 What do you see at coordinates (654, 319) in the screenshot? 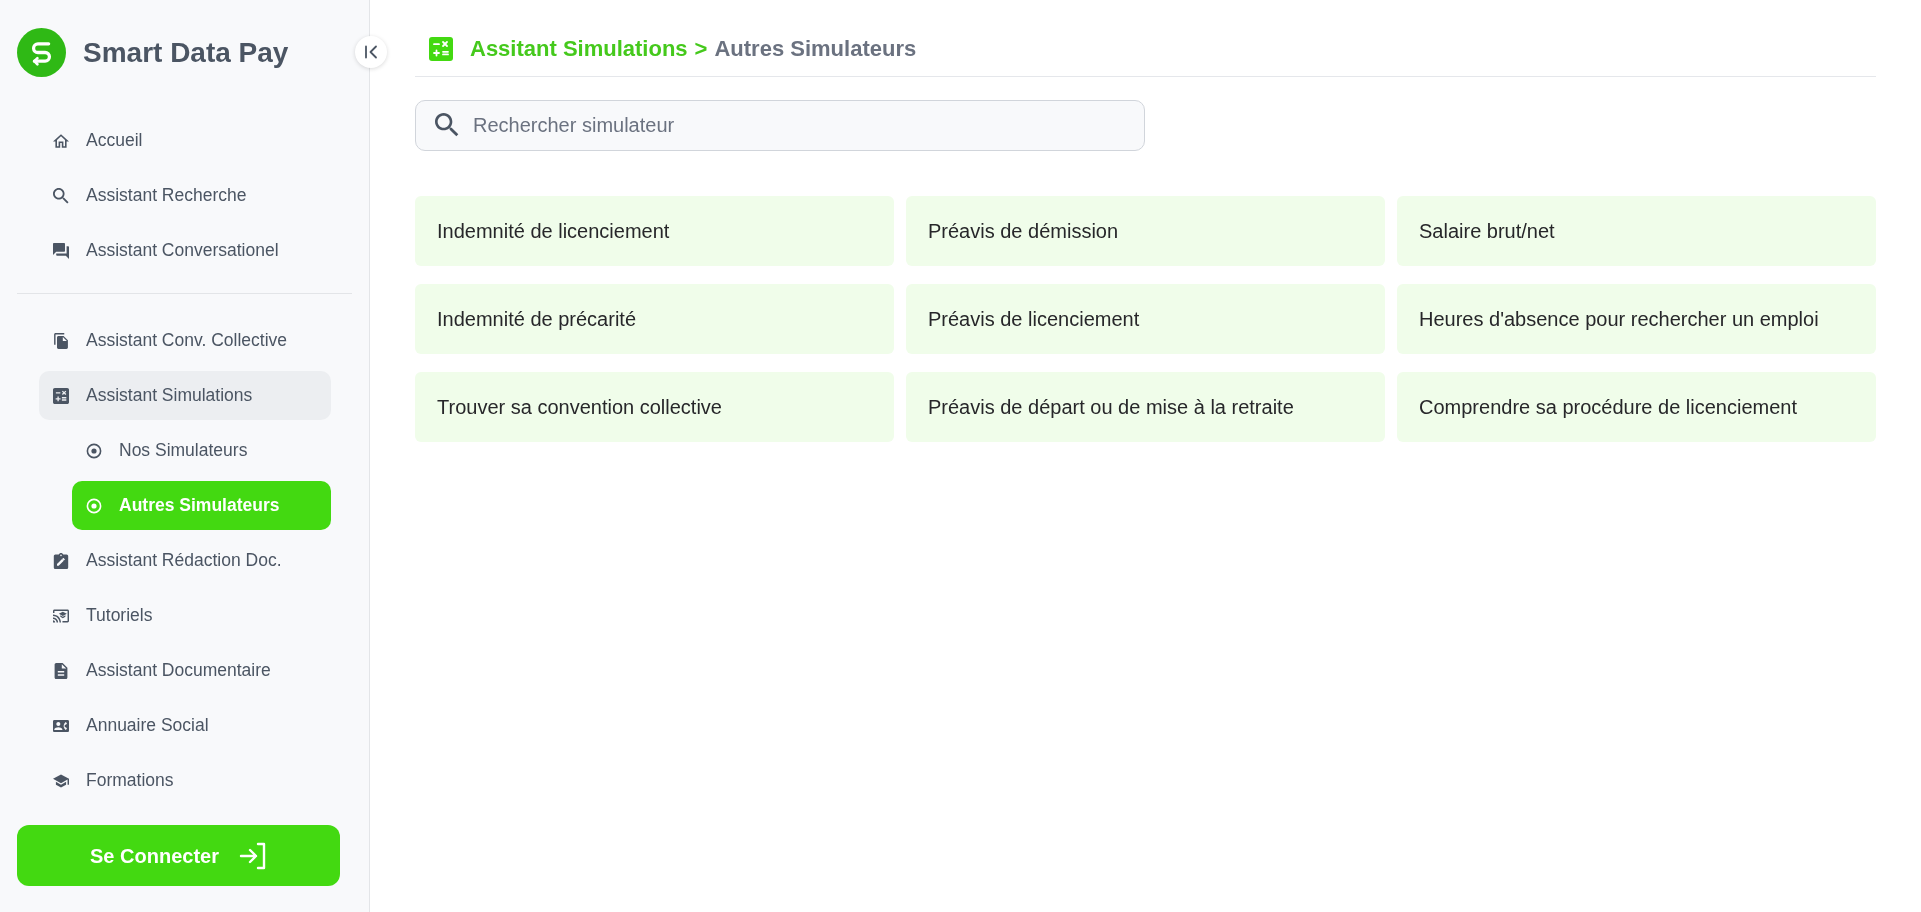
I see `simulator-card: Indemnité de précarité` at bounding box center [654, 319].